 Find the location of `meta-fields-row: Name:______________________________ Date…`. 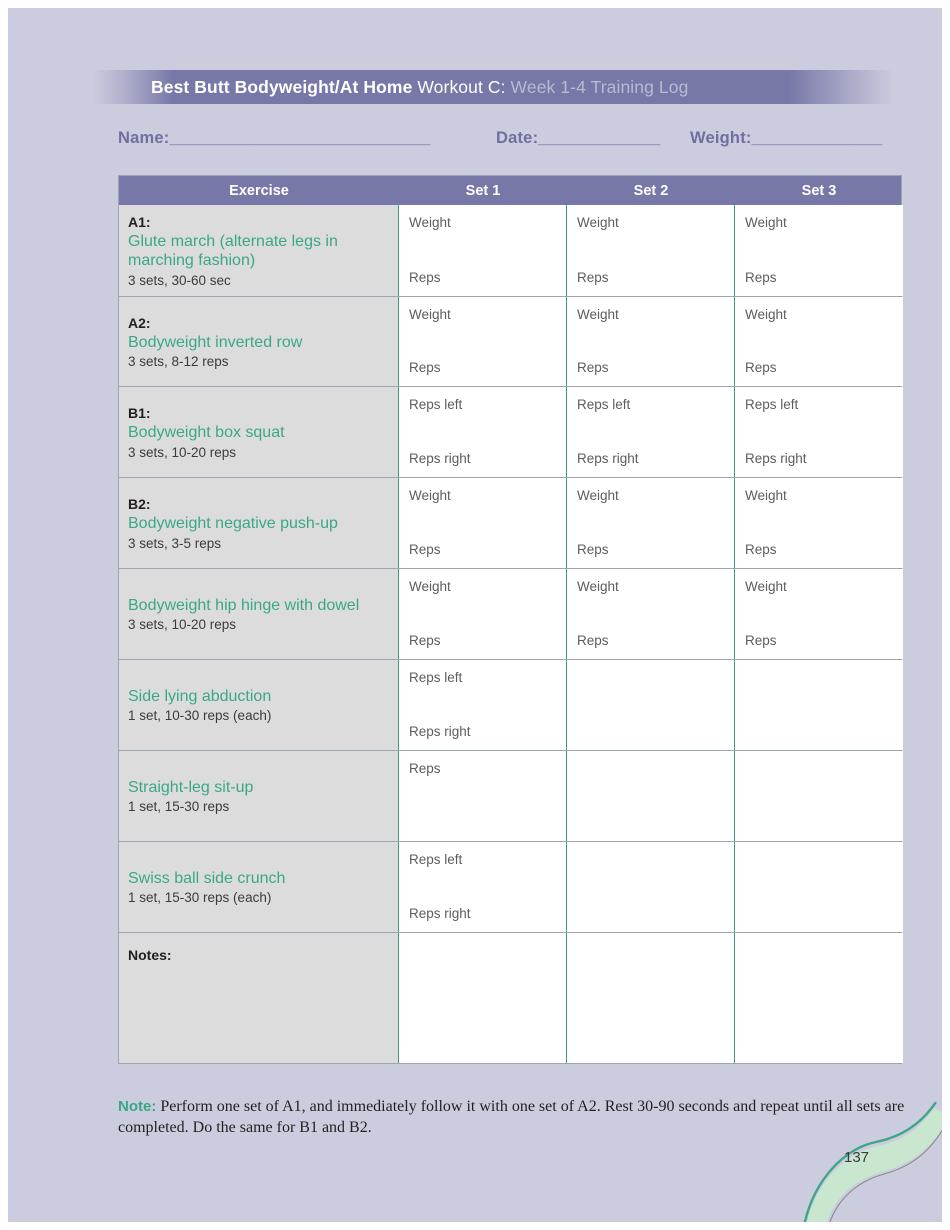

meta-fields-row: Name:______________________________ Date… is located at coordinates (513, 141).